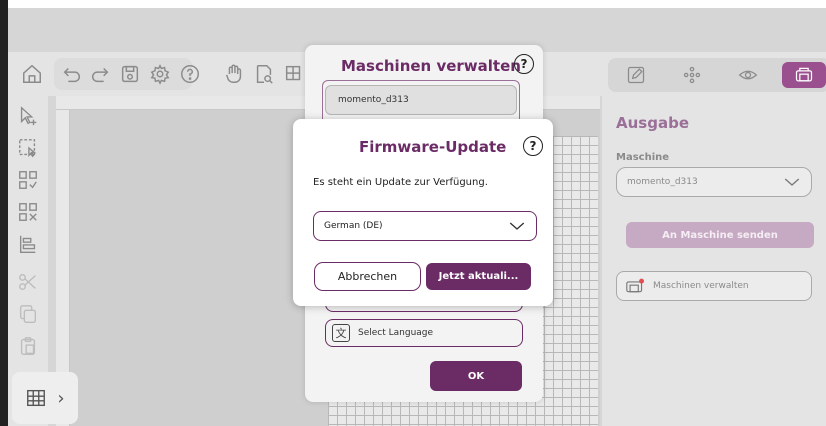 This screenshot has height=426, width=826. I want to click on marquee-select-tool, so click(28, 148).